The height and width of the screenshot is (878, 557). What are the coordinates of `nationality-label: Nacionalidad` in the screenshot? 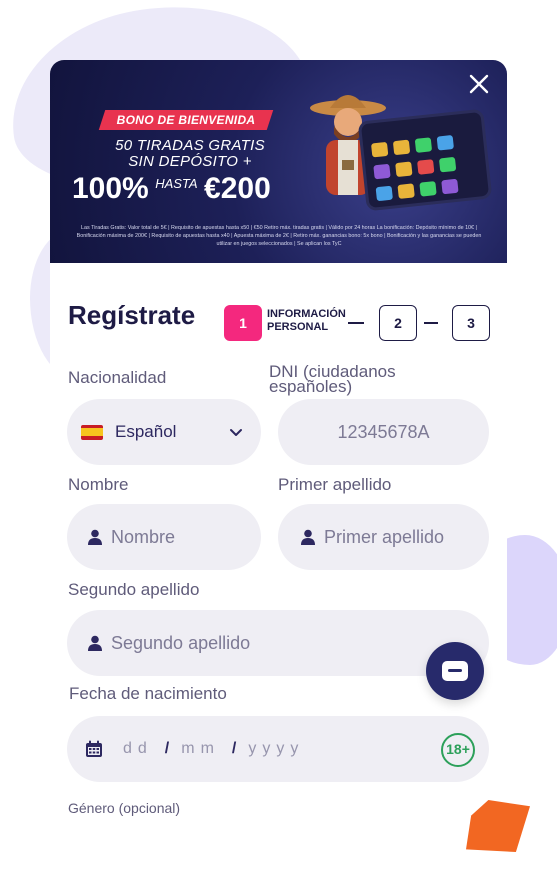 It's located at (117, 377).